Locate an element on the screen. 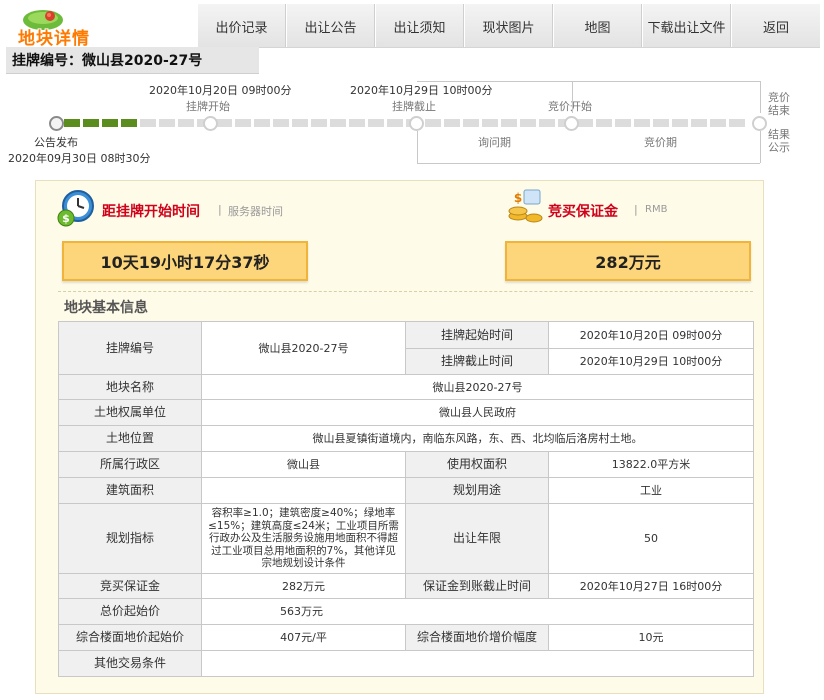 The width and height of the screenshot is (824, 700). value-district: 微山县 is located at coordinates (303, 464).